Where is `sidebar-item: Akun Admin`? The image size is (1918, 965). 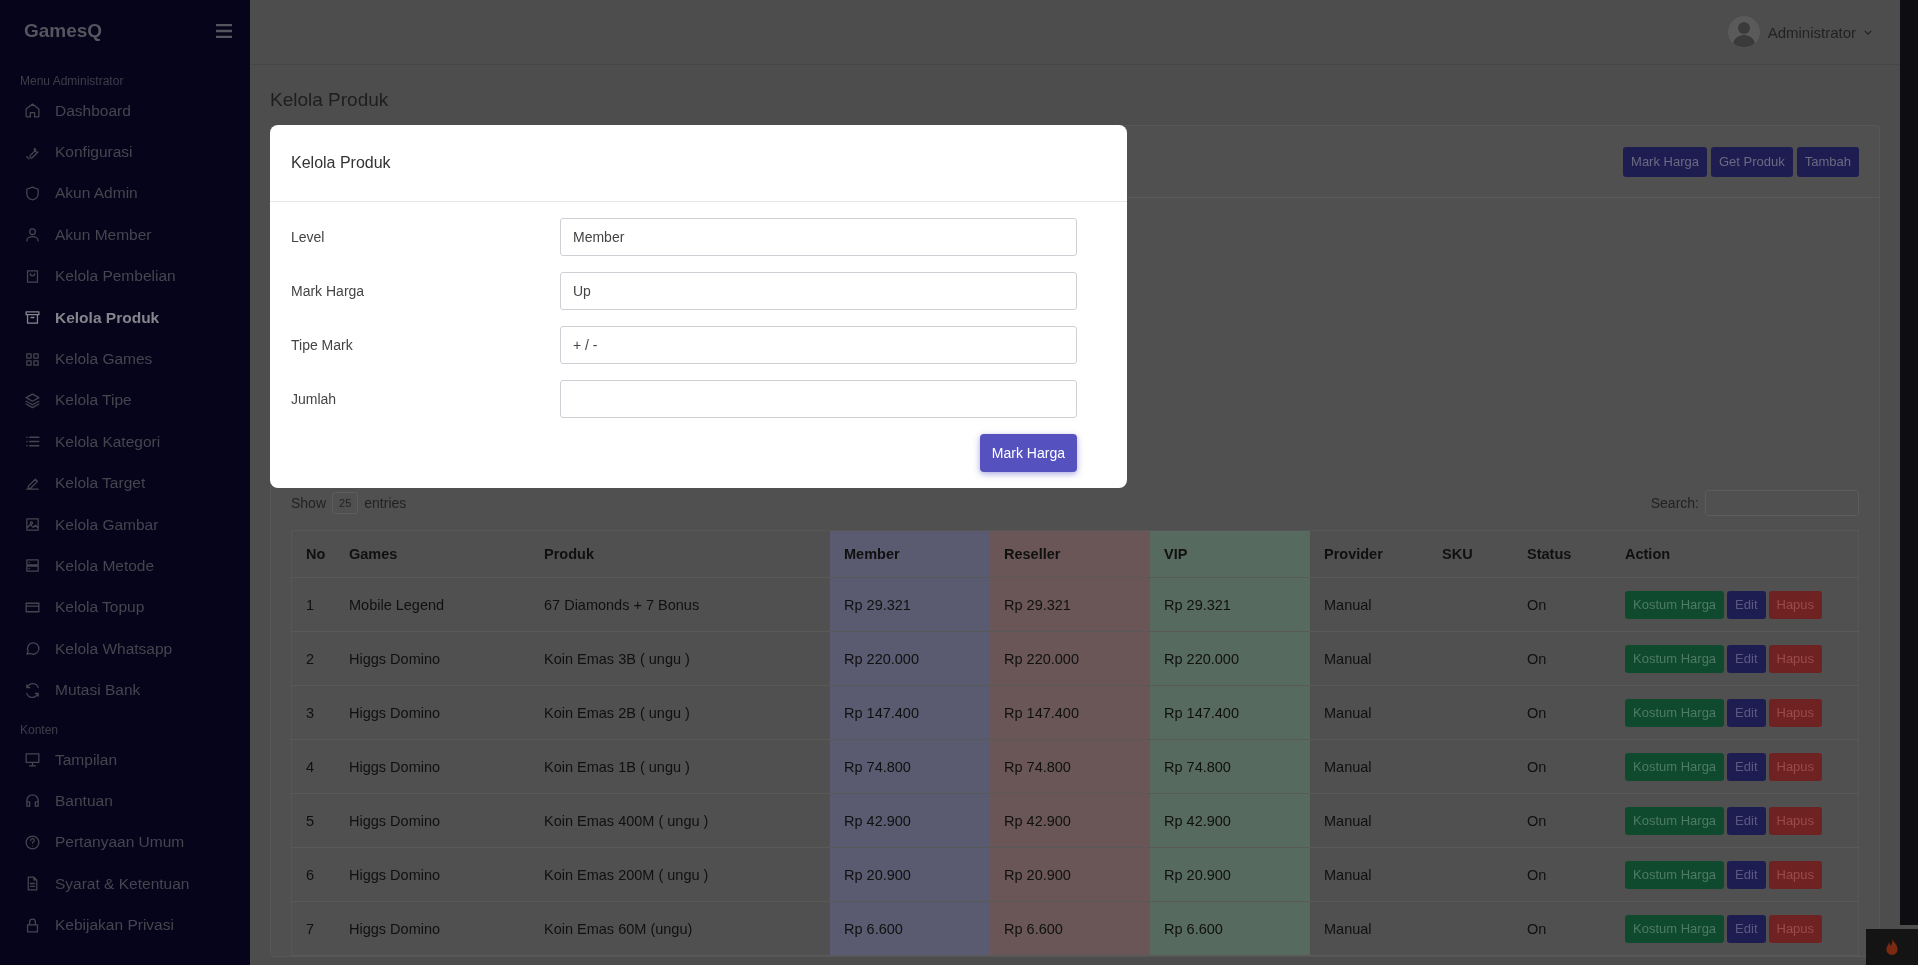
sidebar-item: Akun Admin is located at coordinates (125, 193).